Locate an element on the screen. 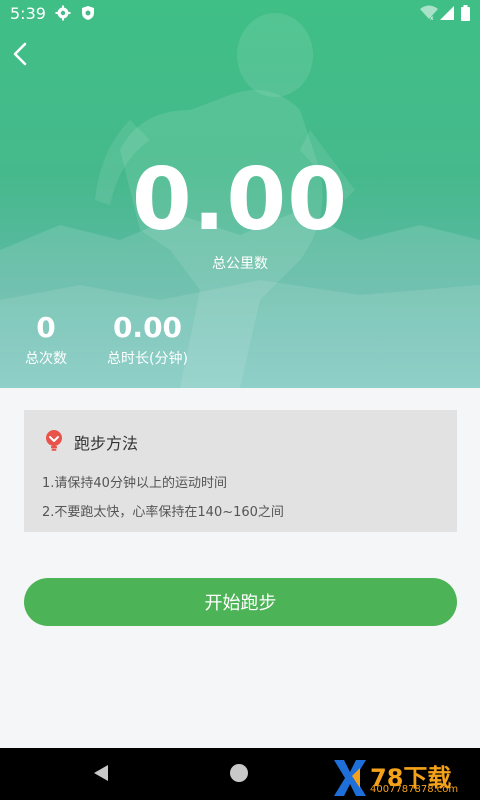 The image size is (480, 800). tip-line: 1.请保持40分钟以上的运动时间 is located at coordinates (134, 483).